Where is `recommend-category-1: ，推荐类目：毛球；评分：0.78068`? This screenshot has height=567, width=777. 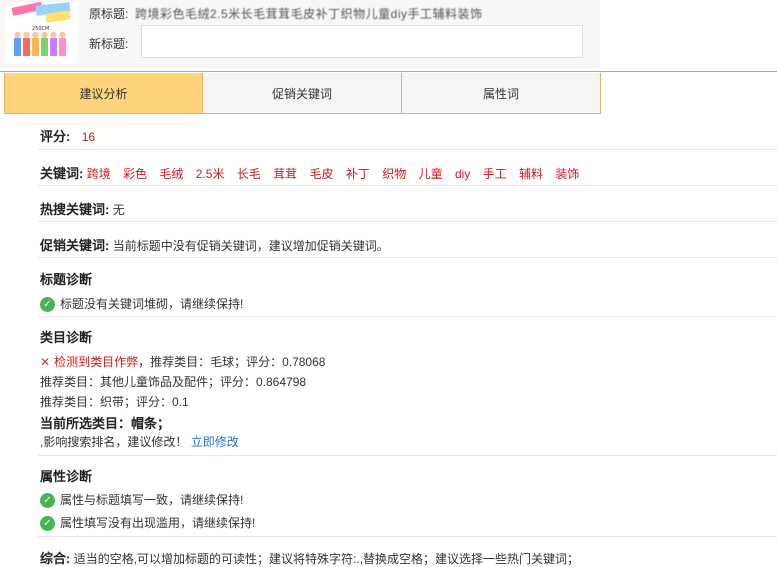
recommend-category-1: ，推荐类目：毛球；评分：0.78068 is located at coordinates (232, 362).